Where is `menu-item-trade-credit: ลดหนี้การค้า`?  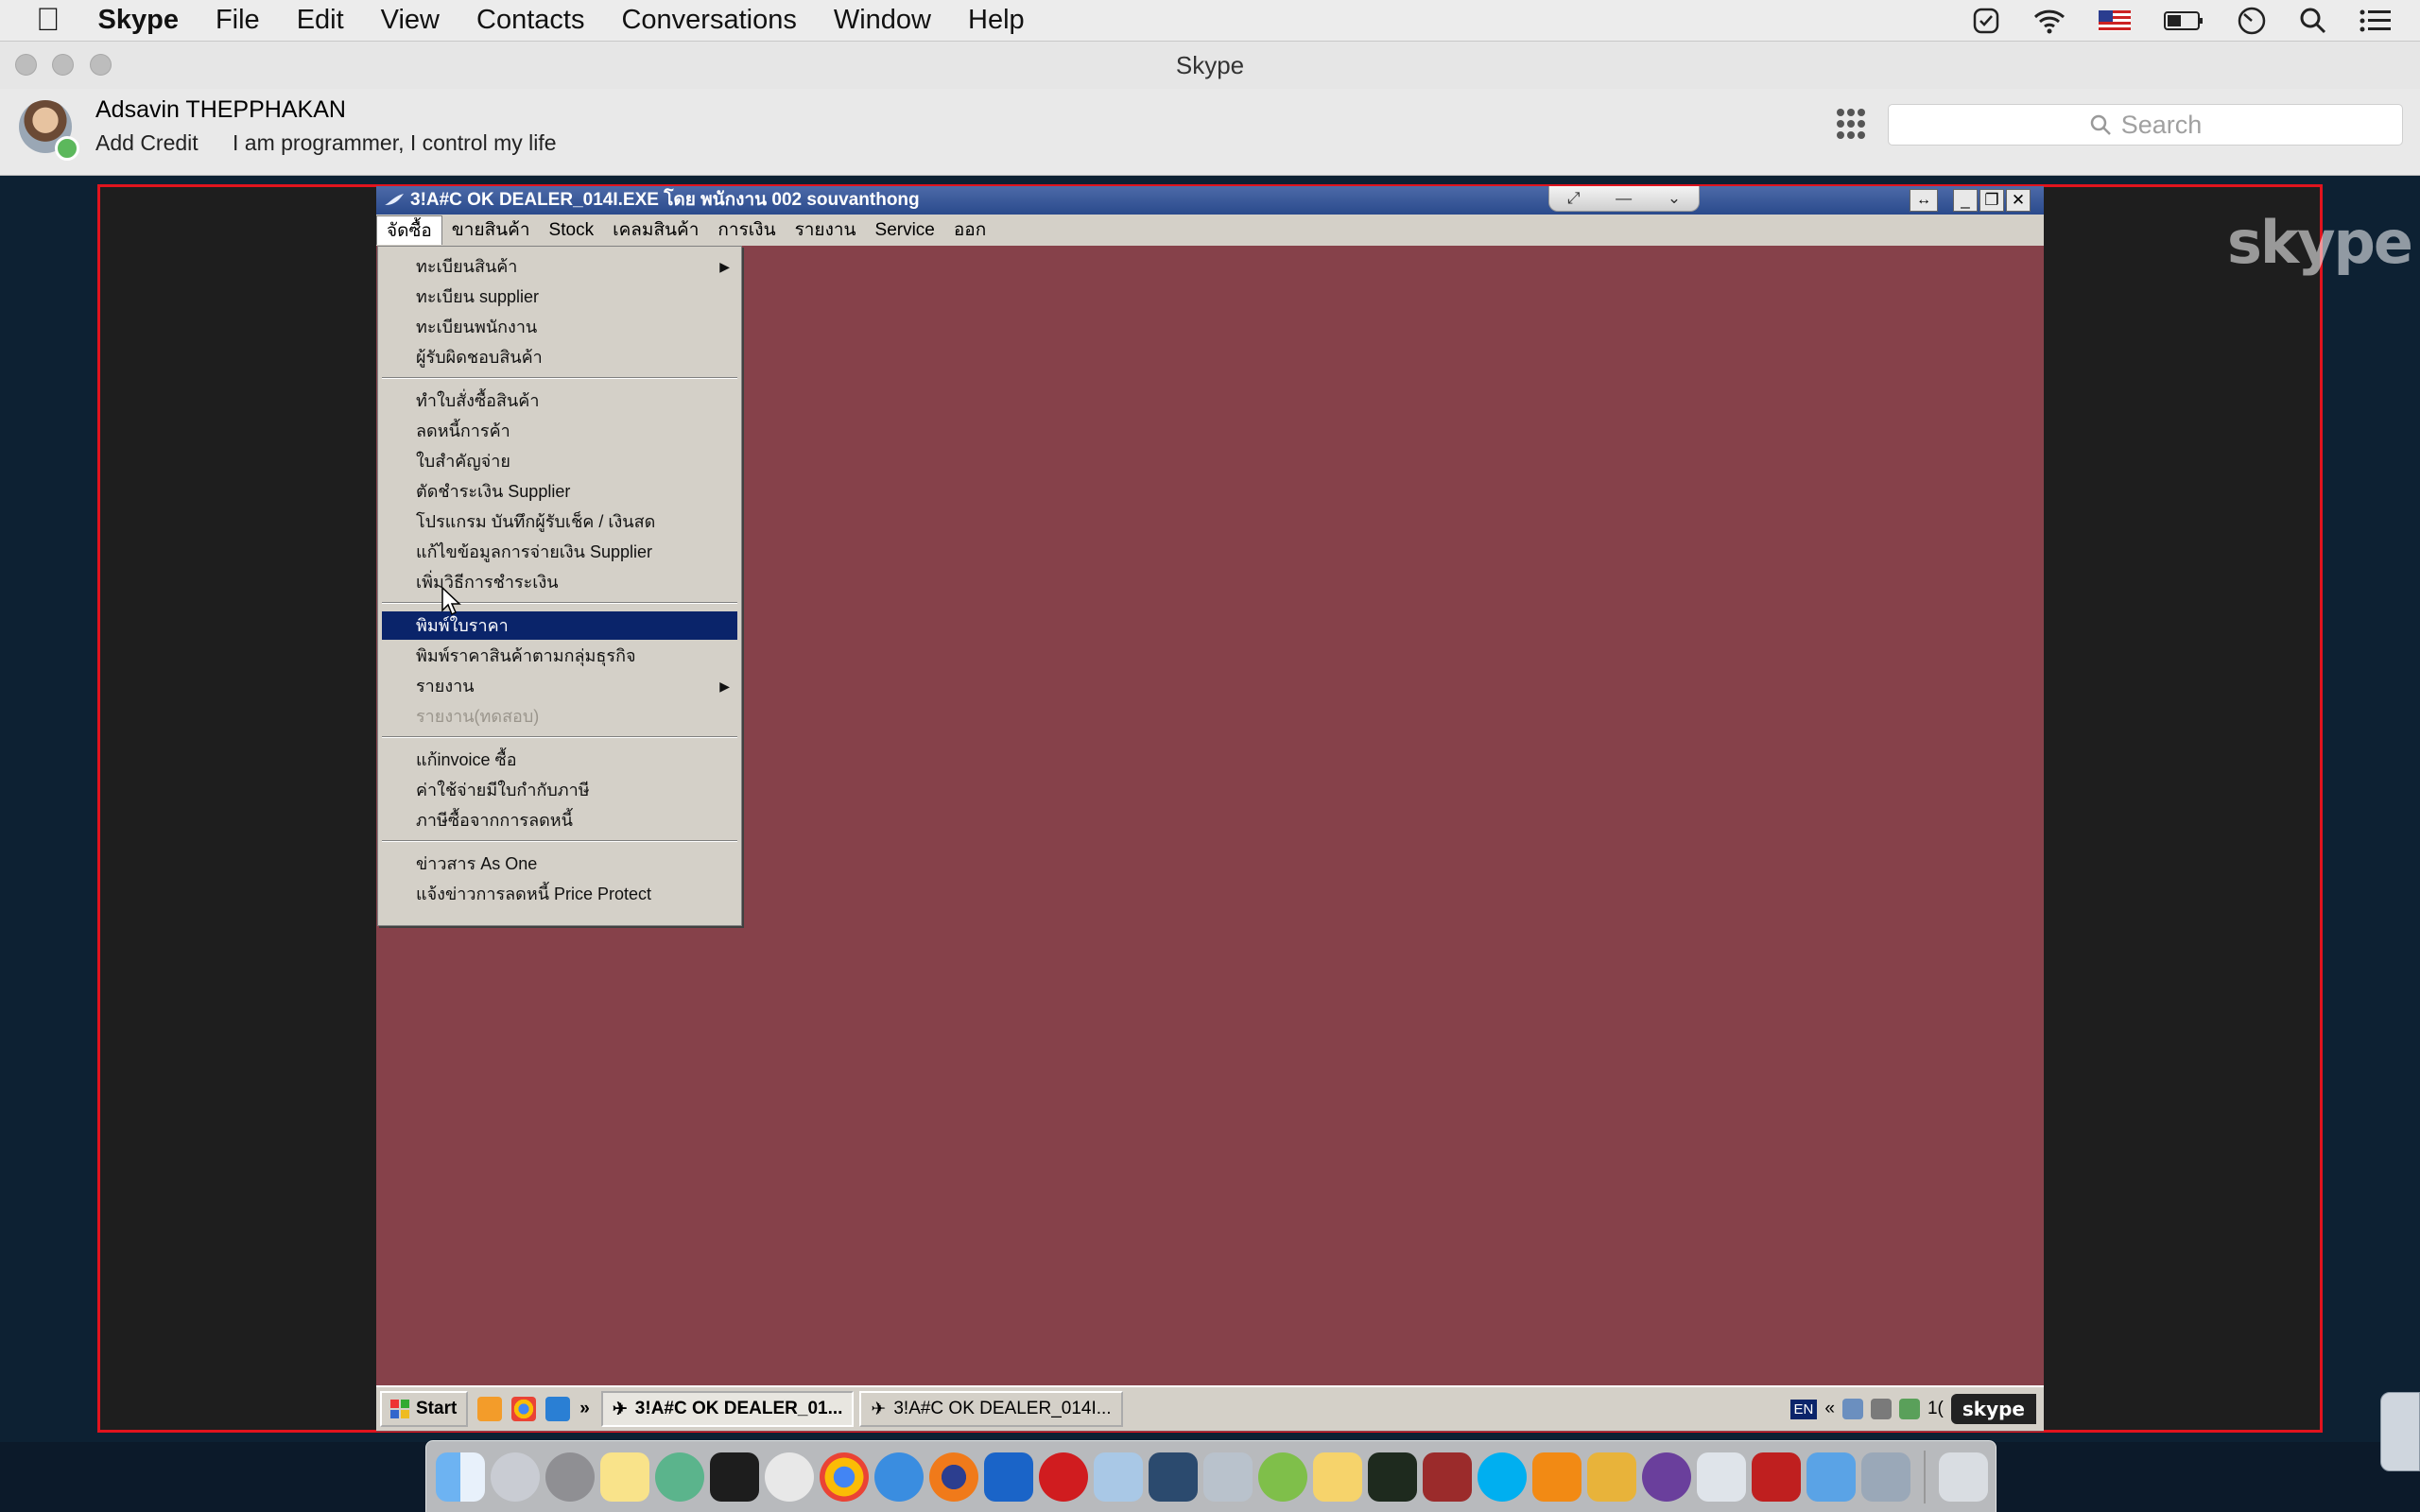
menu-item-trade-credit: ลดหนี้การค้า is located at coordinates (559, 431).